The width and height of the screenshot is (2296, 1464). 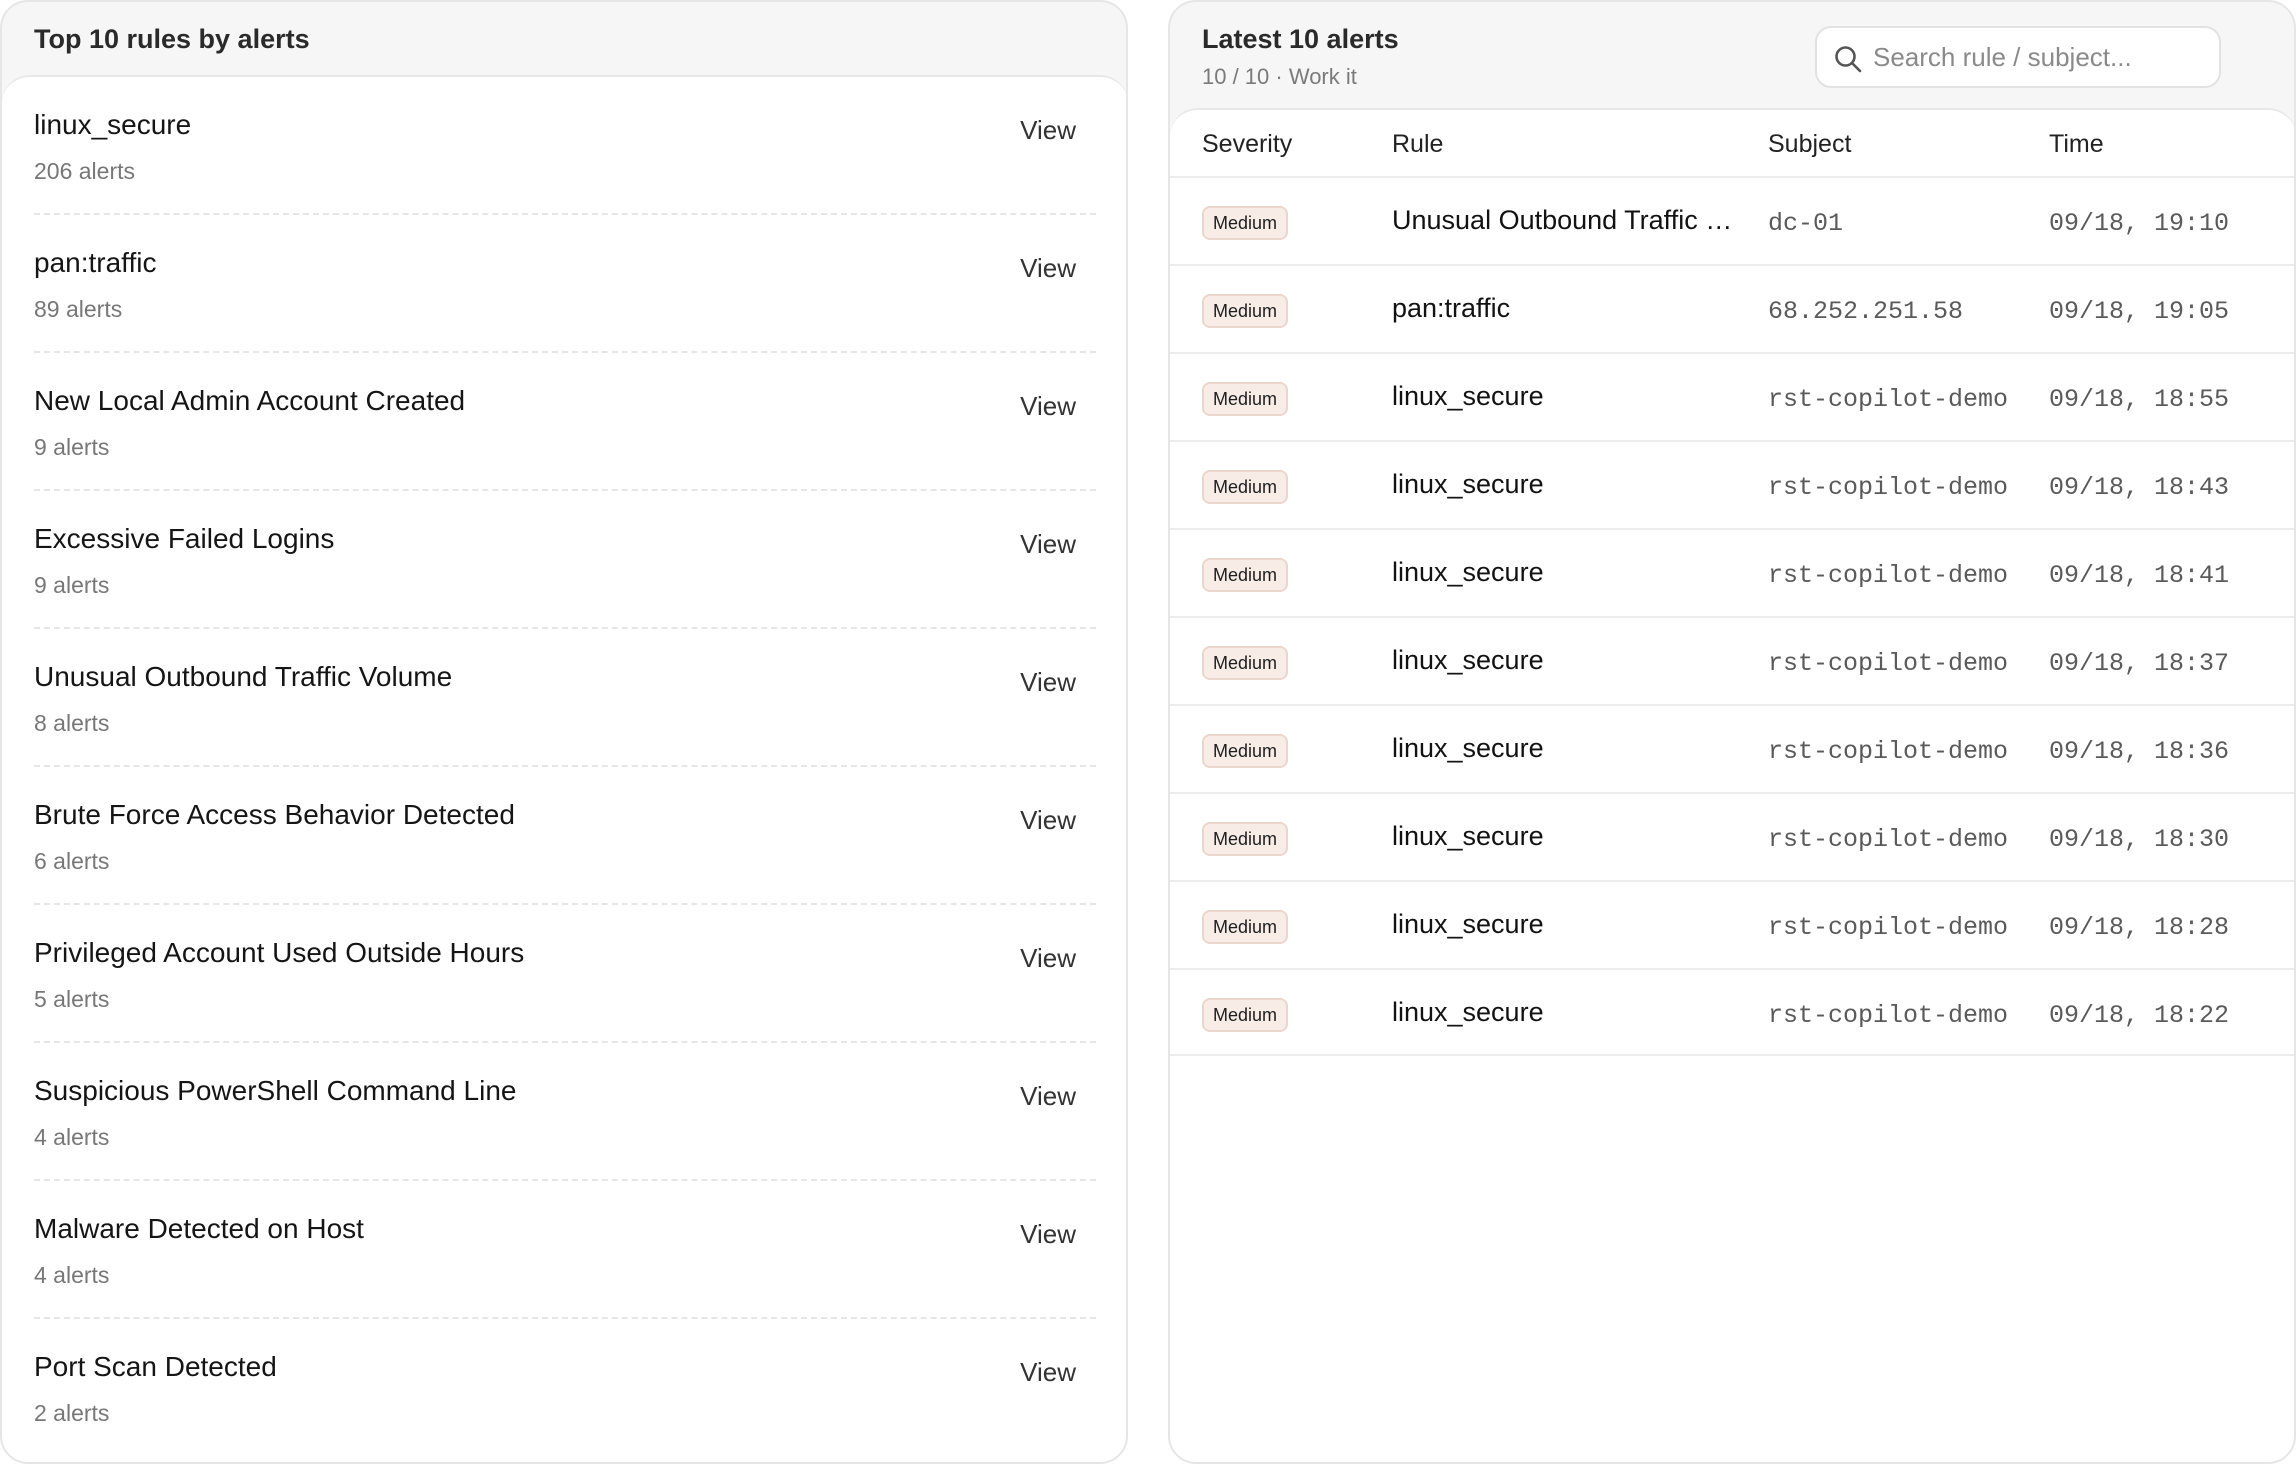 I want to click on column-header-subject: Subject, so click(x=1809, y=144).